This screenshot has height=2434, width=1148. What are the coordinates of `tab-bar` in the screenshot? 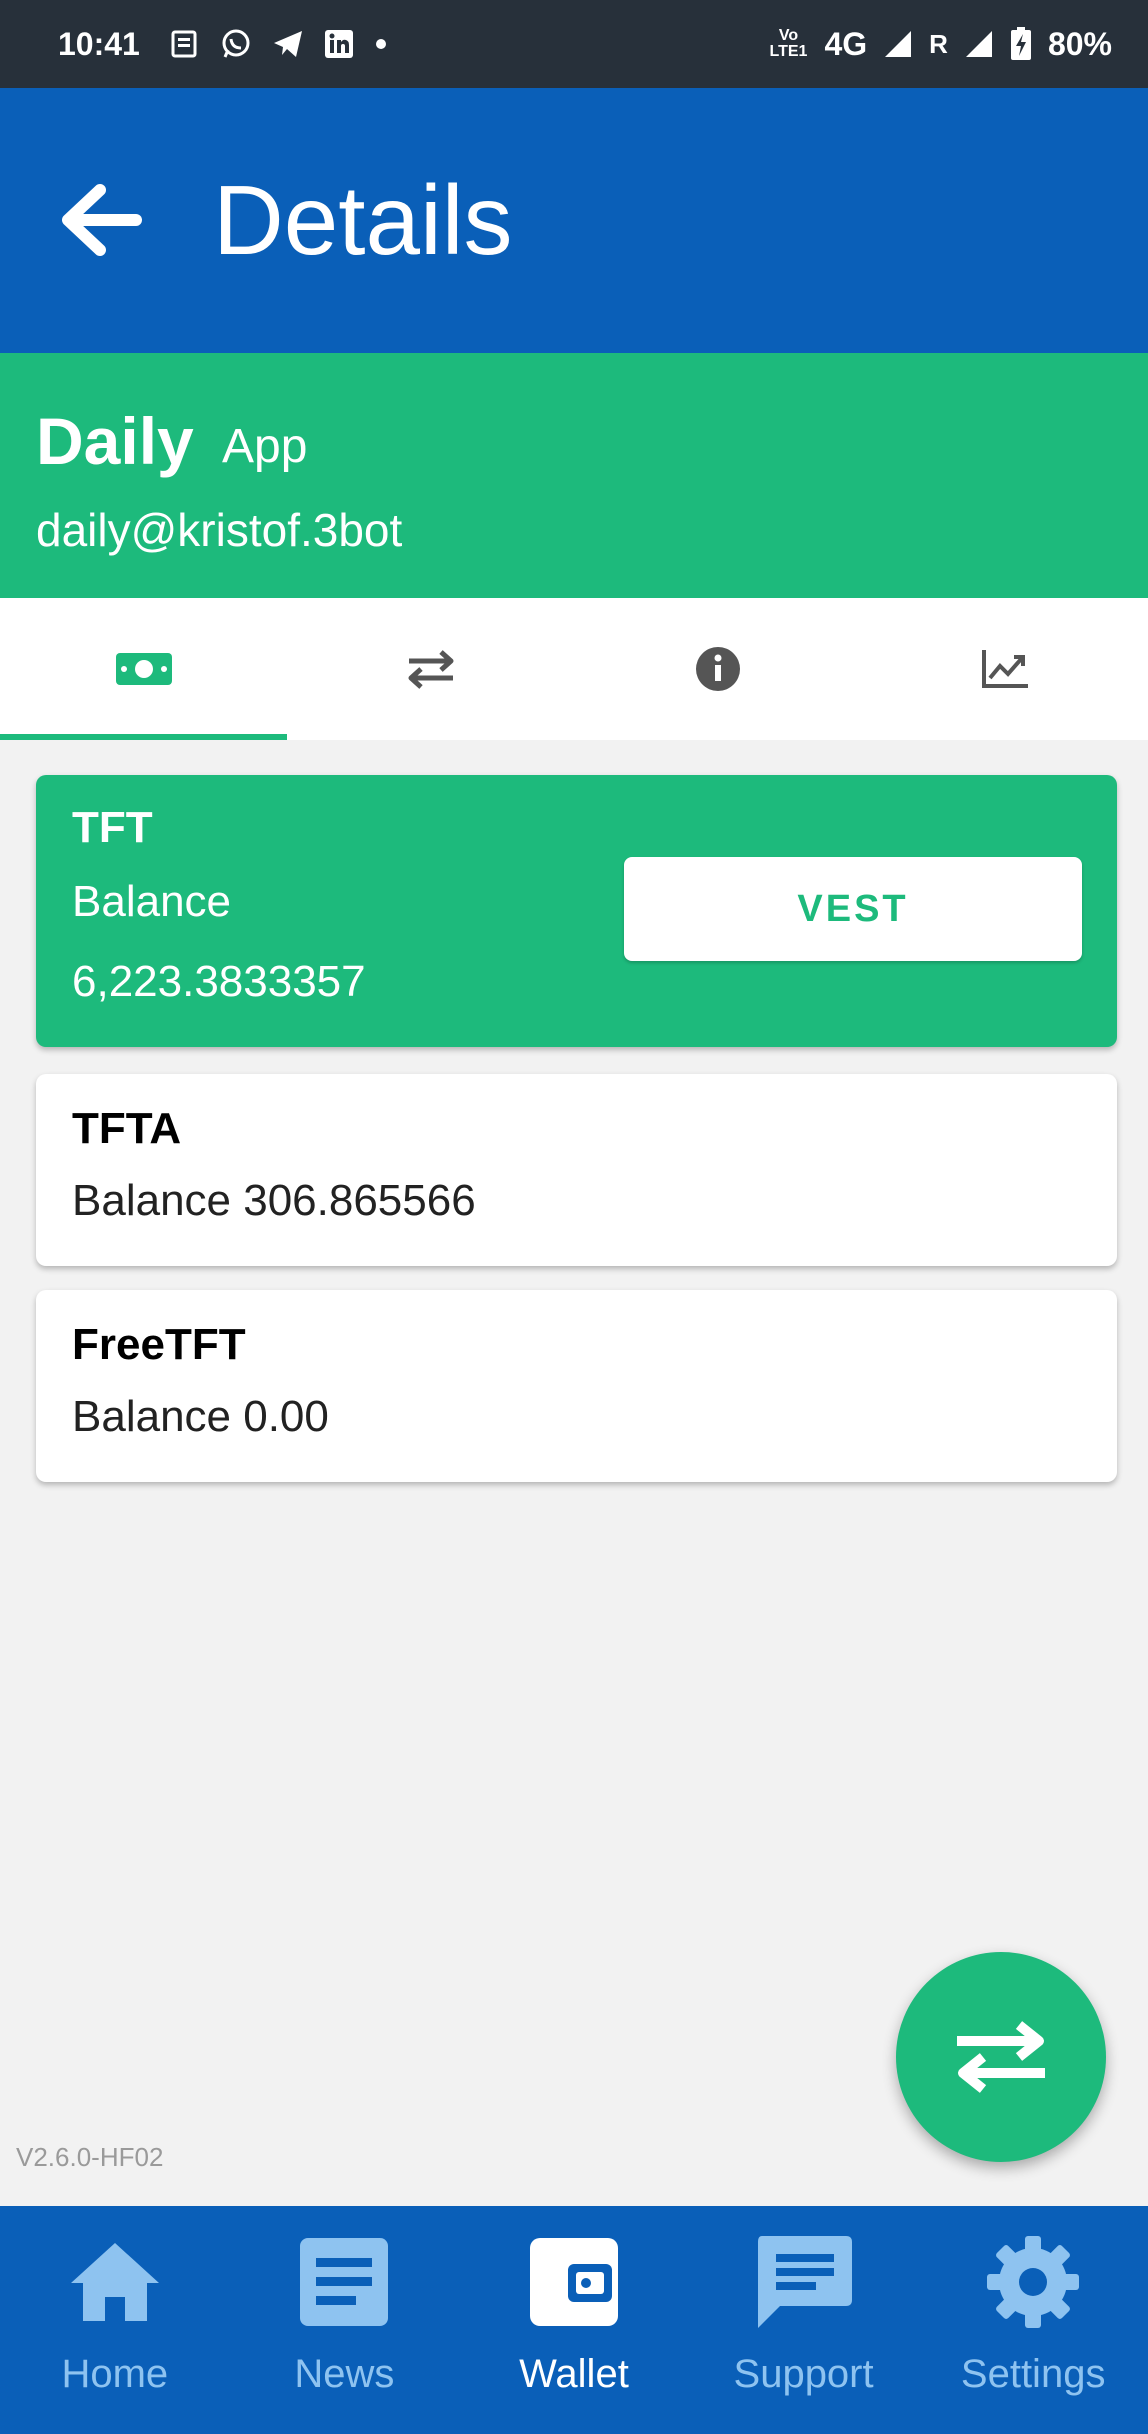 It's located at (574, 669).